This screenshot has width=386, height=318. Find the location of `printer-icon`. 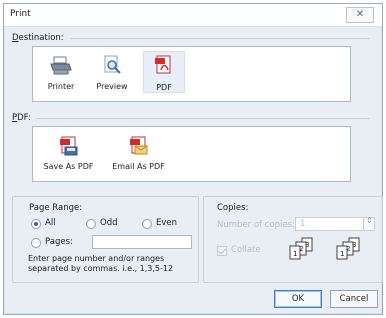

printer-icon is located at coordinates (61, 65).